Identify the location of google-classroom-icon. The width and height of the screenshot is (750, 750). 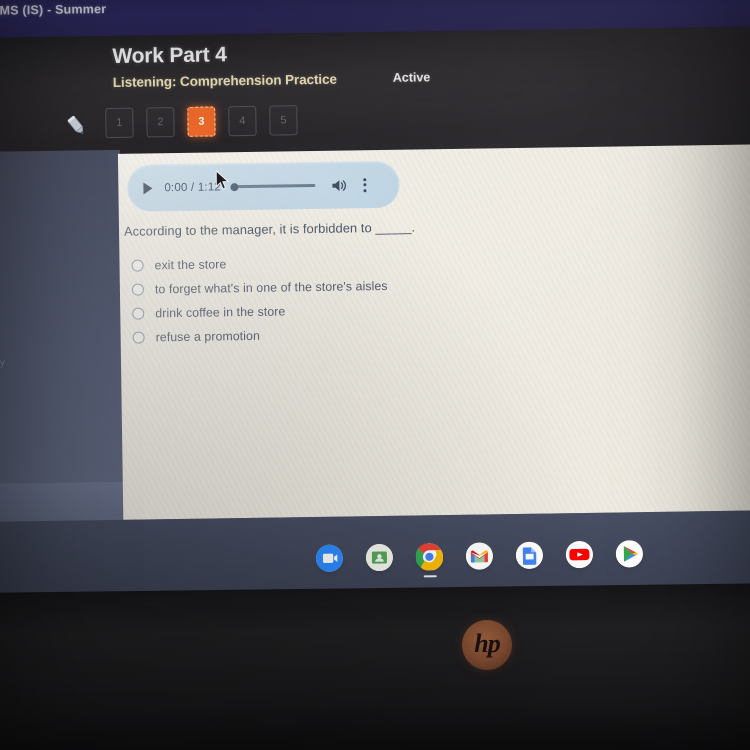
(379, 557).